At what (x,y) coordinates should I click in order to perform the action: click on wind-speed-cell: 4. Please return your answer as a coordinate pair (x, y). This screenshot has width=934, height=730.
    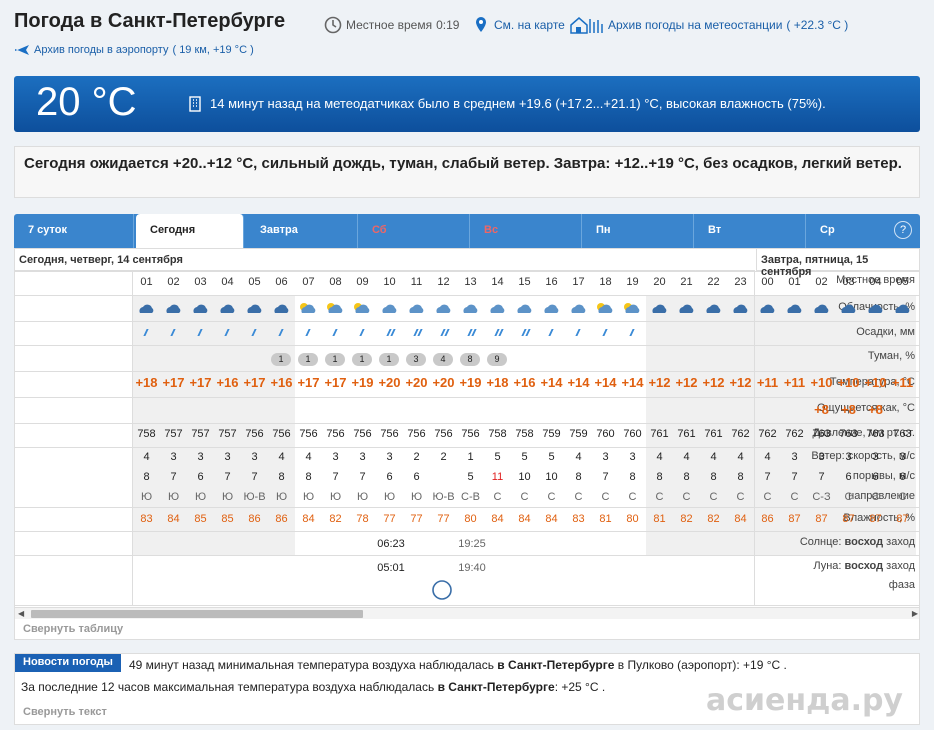
    Looking at the image, I should click on (767, 457).